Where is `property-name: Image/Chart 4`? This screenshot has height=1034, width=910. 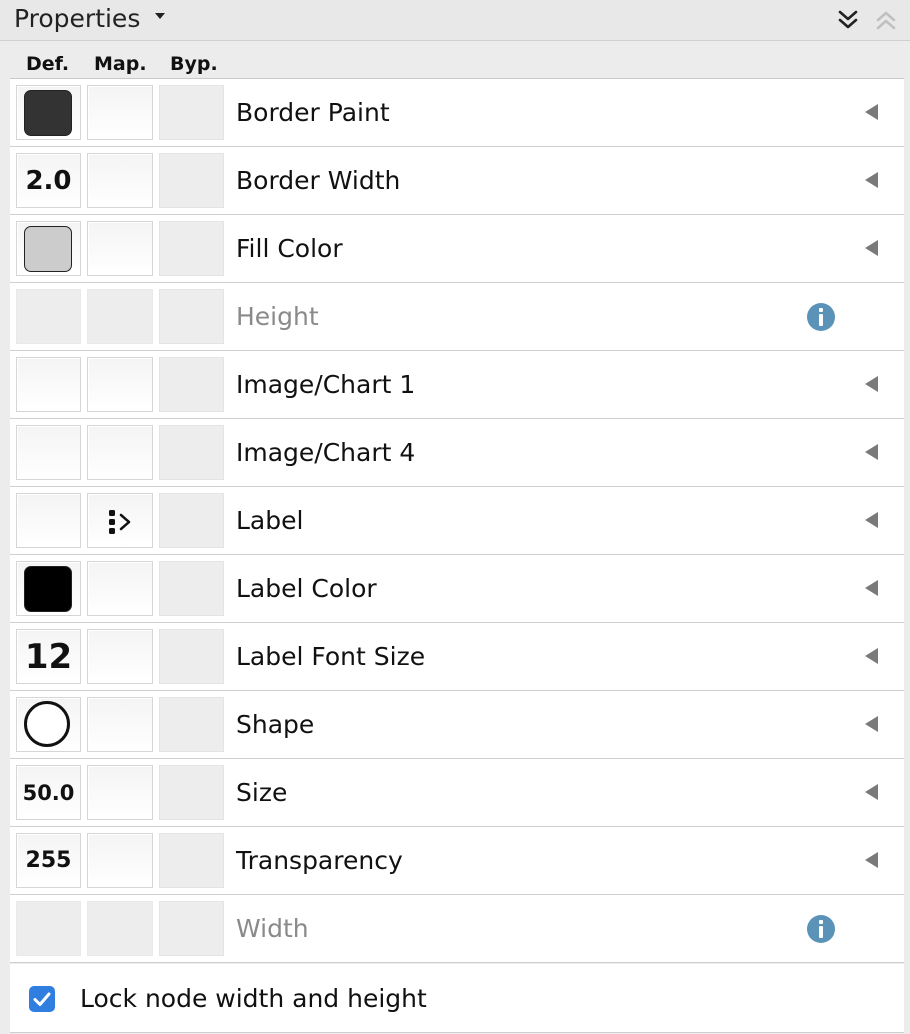 property-name: Image/Chart 4 is located at coordinates (326, 452).